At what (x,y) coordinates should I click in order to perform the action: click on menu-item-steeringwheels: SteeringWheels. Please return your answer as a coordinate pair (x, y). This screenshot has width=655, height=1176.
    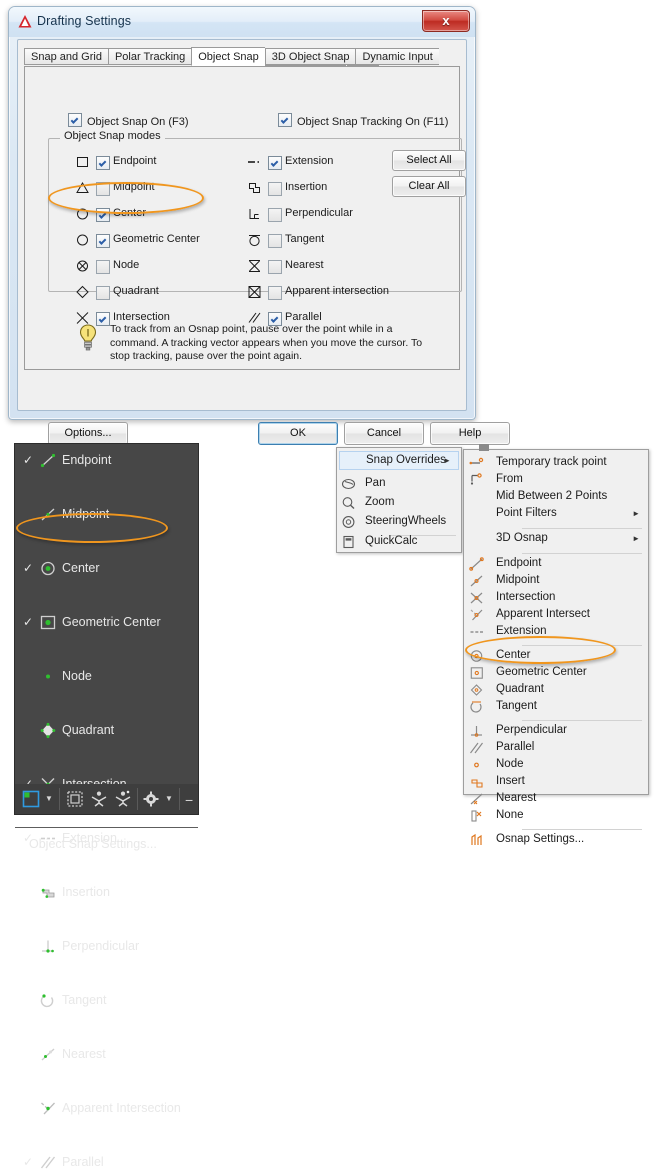
    Looking at the image, I should click on (399, 521).